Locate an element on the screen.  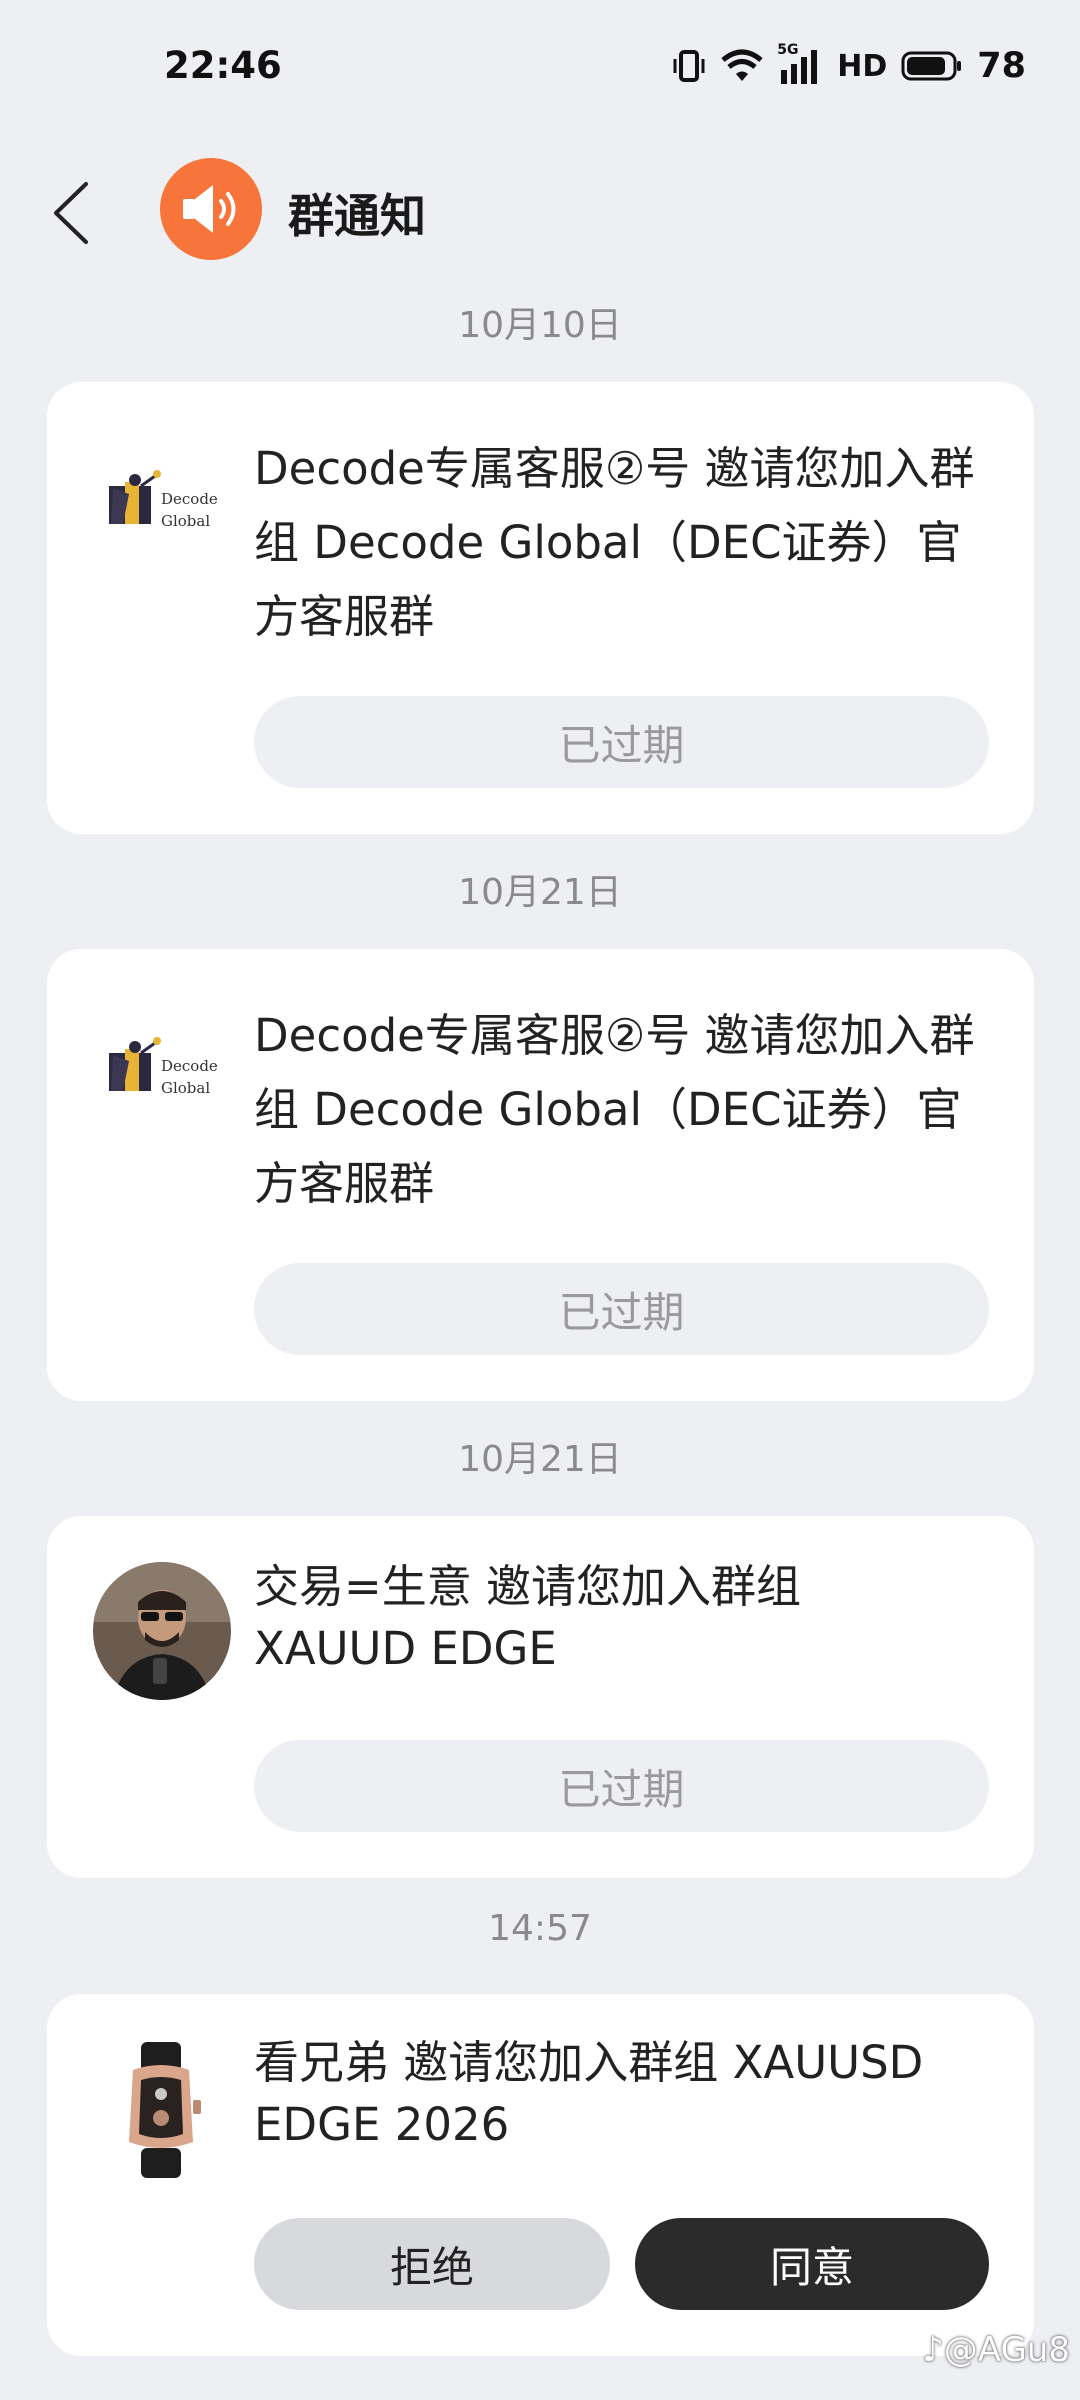
speaker-icon is located at coordinates (209, 209).